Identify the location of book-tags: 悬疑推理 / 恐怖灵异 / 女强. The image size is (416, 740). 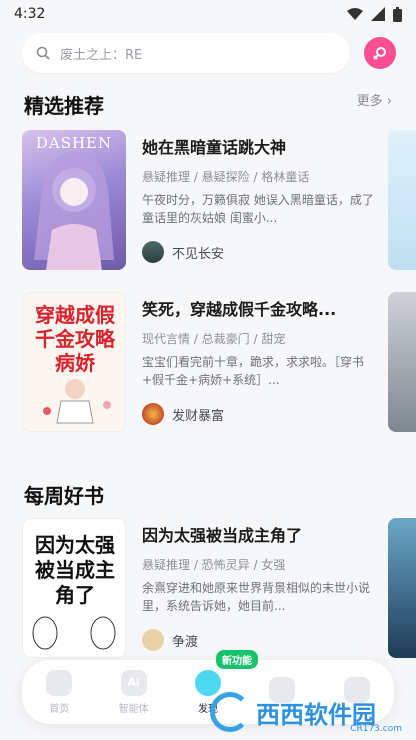
(214, 565).